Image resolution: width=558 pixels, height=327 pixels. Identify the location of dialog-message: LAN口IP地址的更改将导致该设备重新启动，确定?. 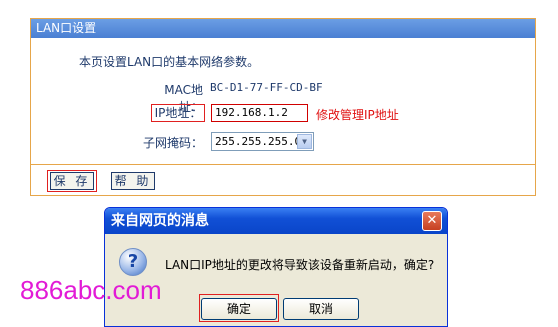
(300, 265).